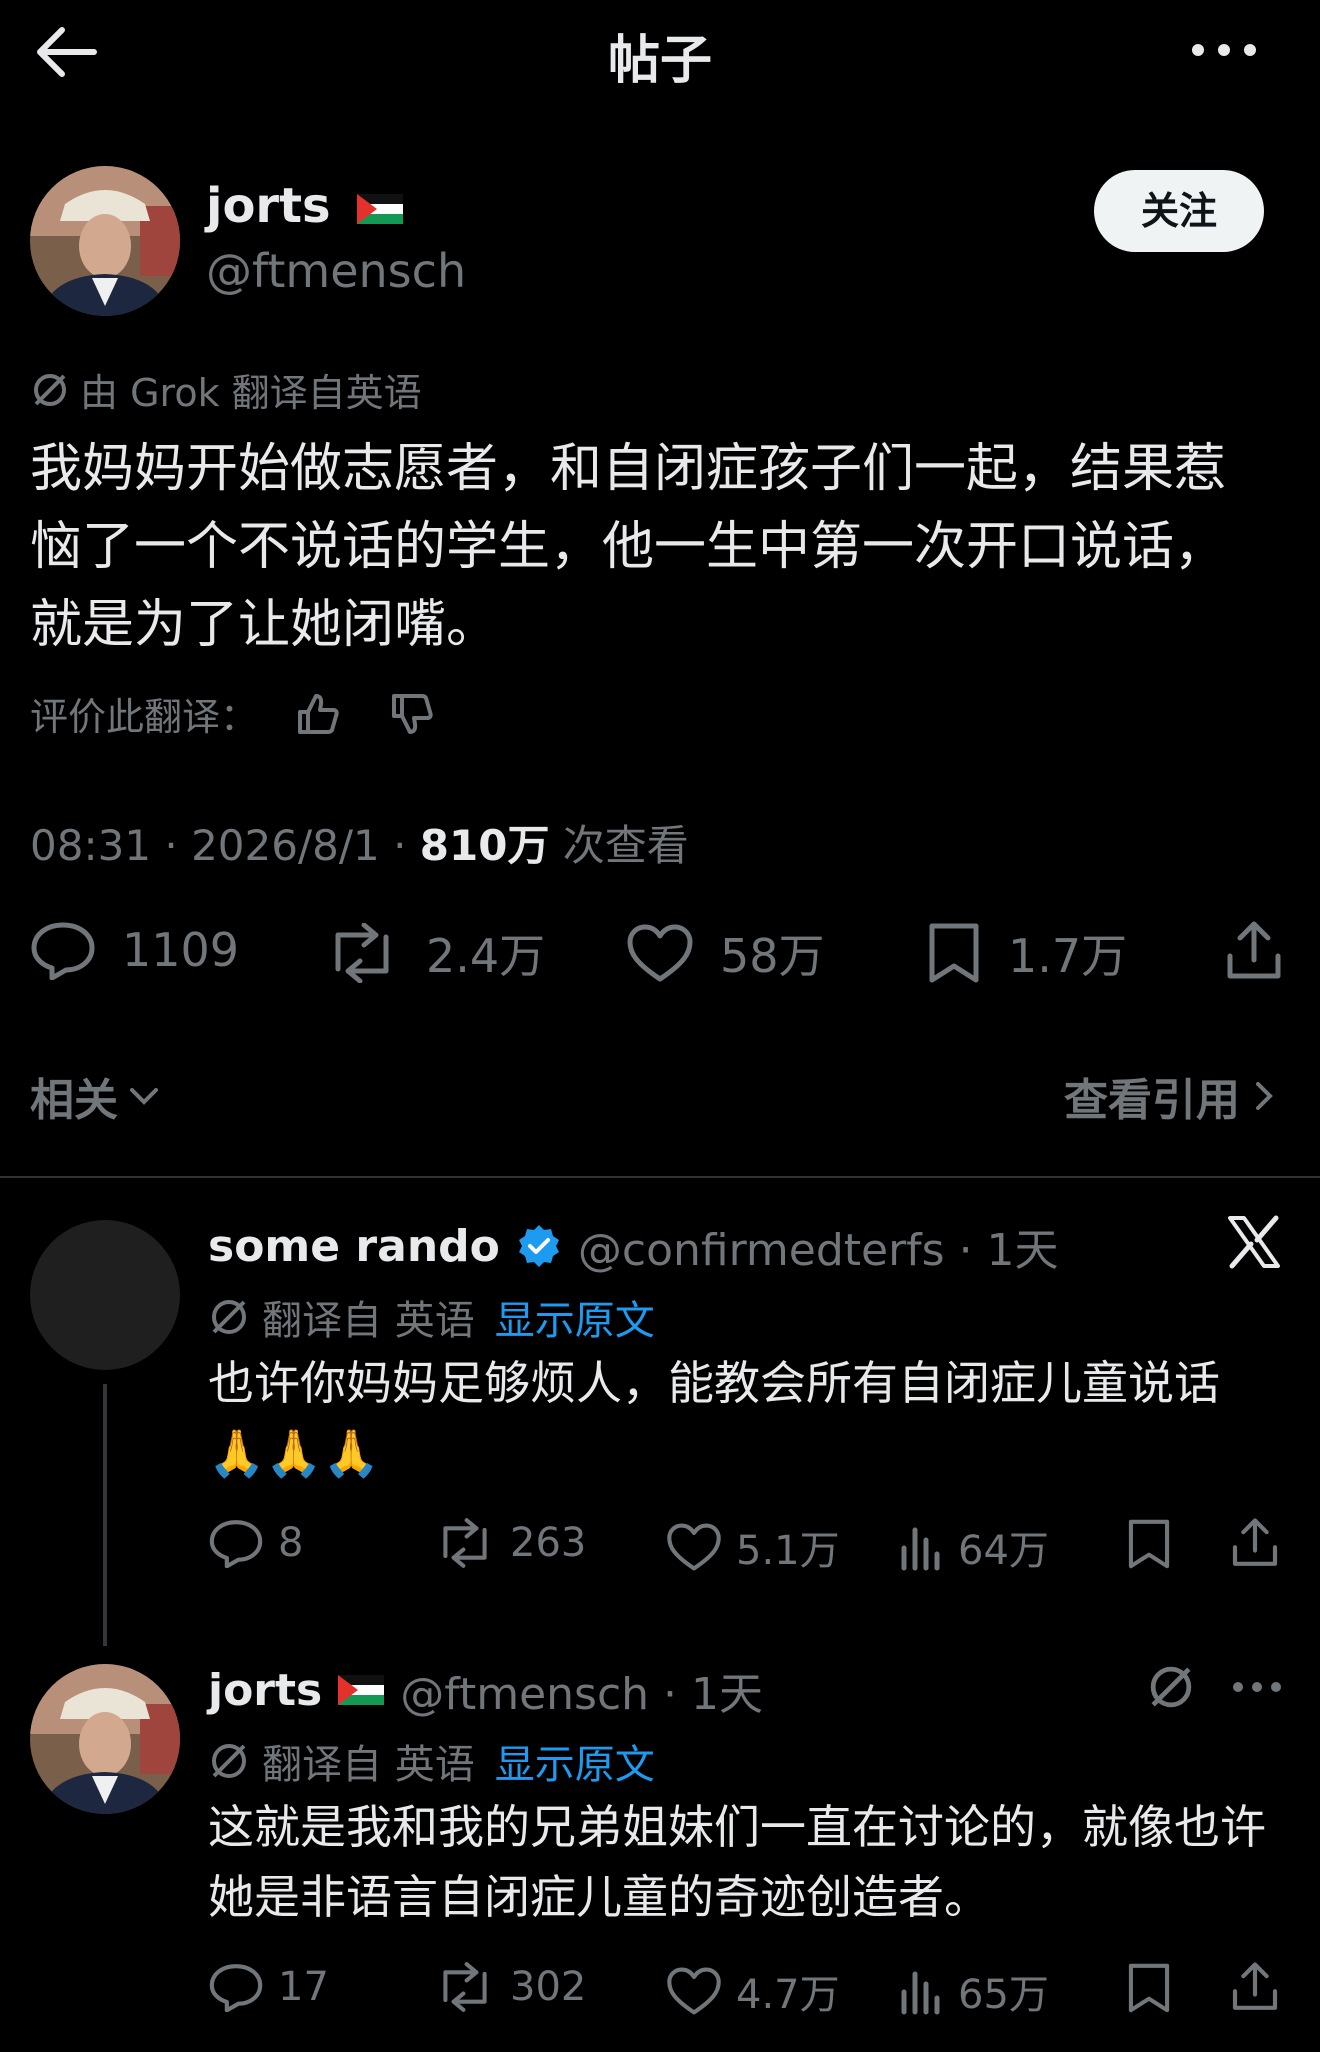 Image resolution: width=1320 pixels, height=2052 pixels. Describe the element at coordinates (484, 845) in the screenshot. I see `view-count: 810万` at that location.